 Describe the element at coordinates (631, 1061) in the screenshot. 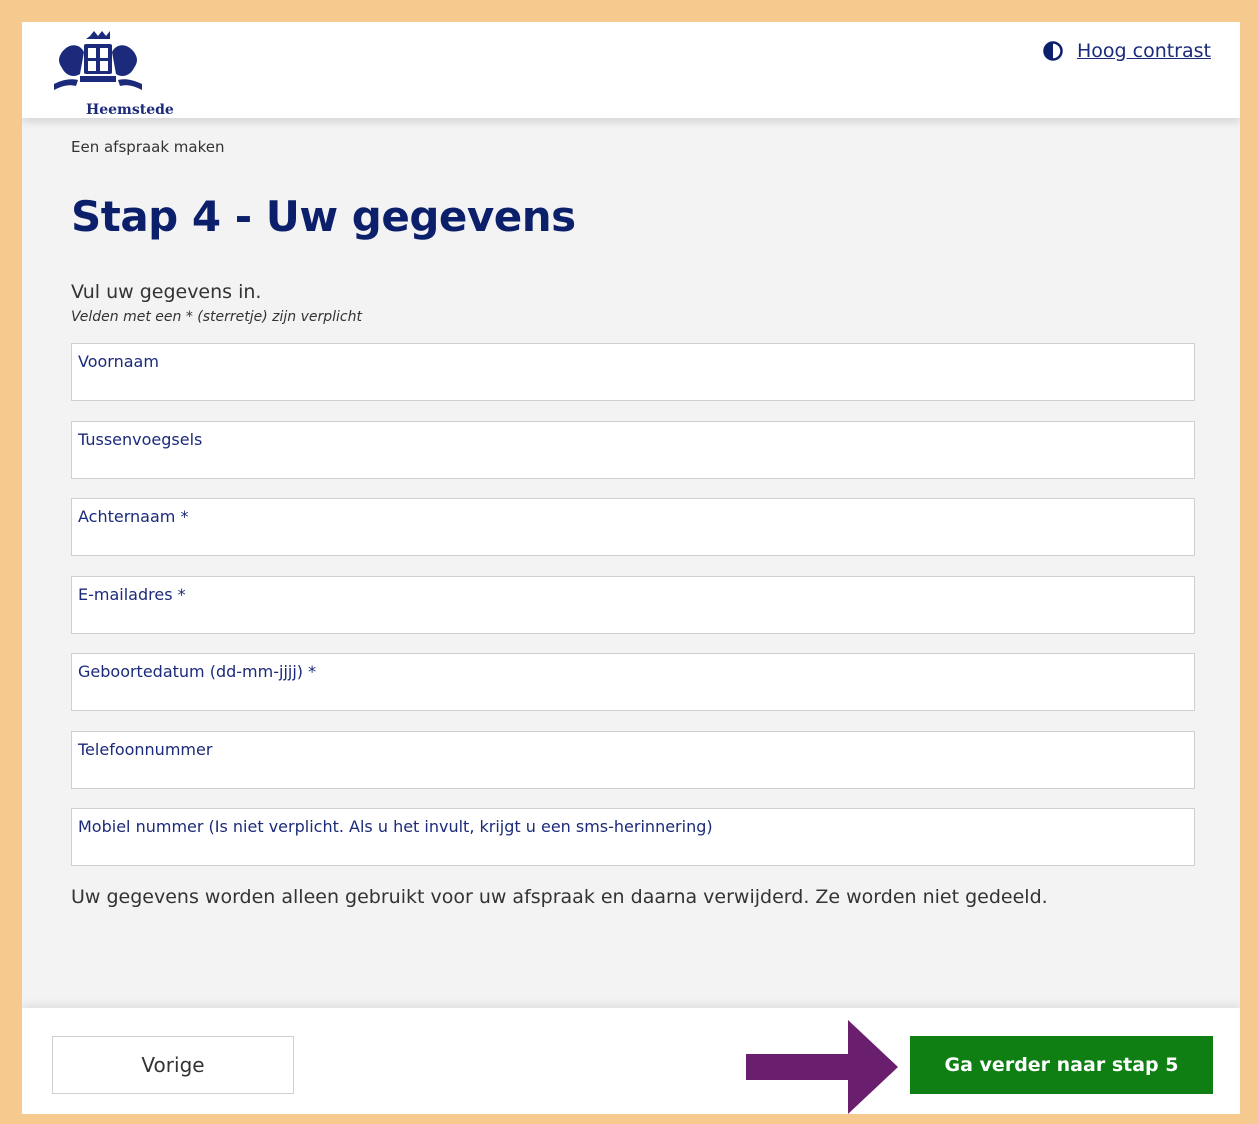

I see `form-footer: Vorige Ga verder naar stap 5` at that location.